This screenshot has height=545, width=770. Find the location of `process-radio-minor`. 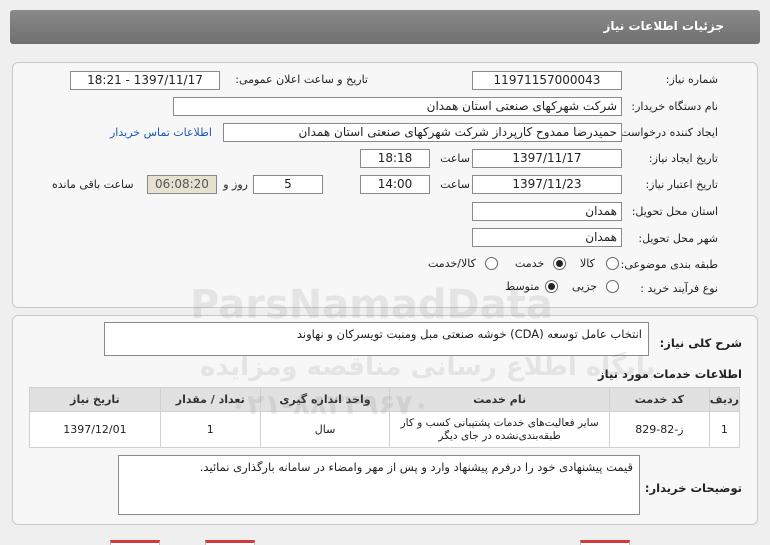

process-radio-minor is located at coordinates (612, 286).